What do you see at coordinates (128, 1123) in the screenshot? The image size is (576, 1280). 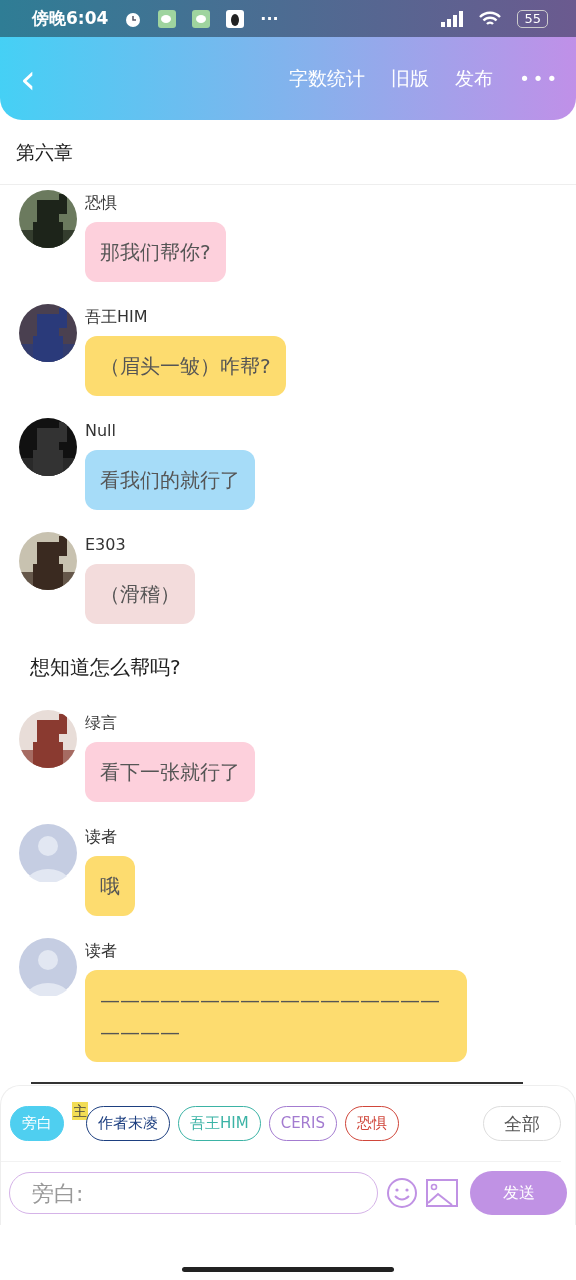 I see `role-chip: 作者末凌` at bounding box center [128, 1123].